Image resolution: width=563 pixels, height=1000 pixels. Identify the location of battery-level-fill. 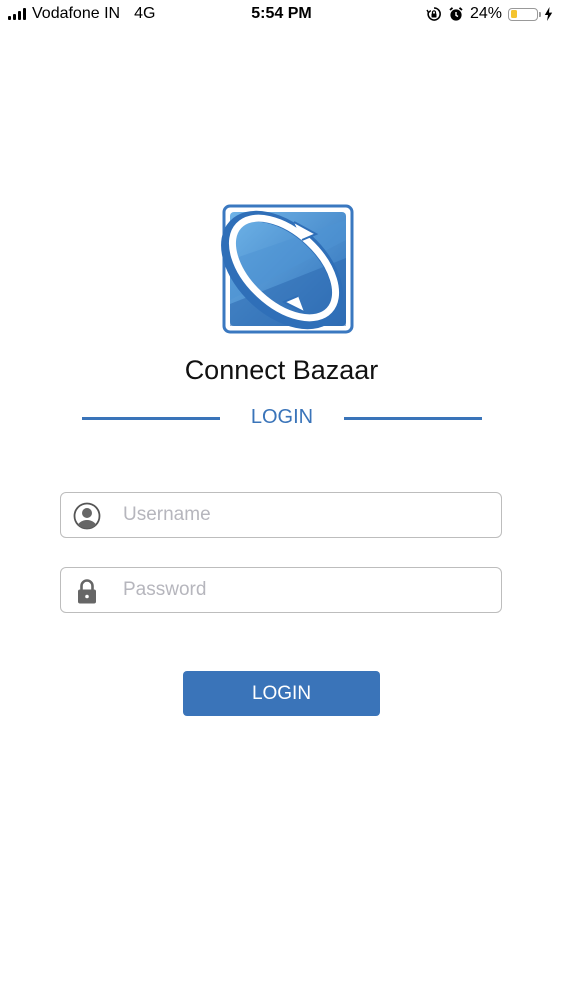
(513, 14).